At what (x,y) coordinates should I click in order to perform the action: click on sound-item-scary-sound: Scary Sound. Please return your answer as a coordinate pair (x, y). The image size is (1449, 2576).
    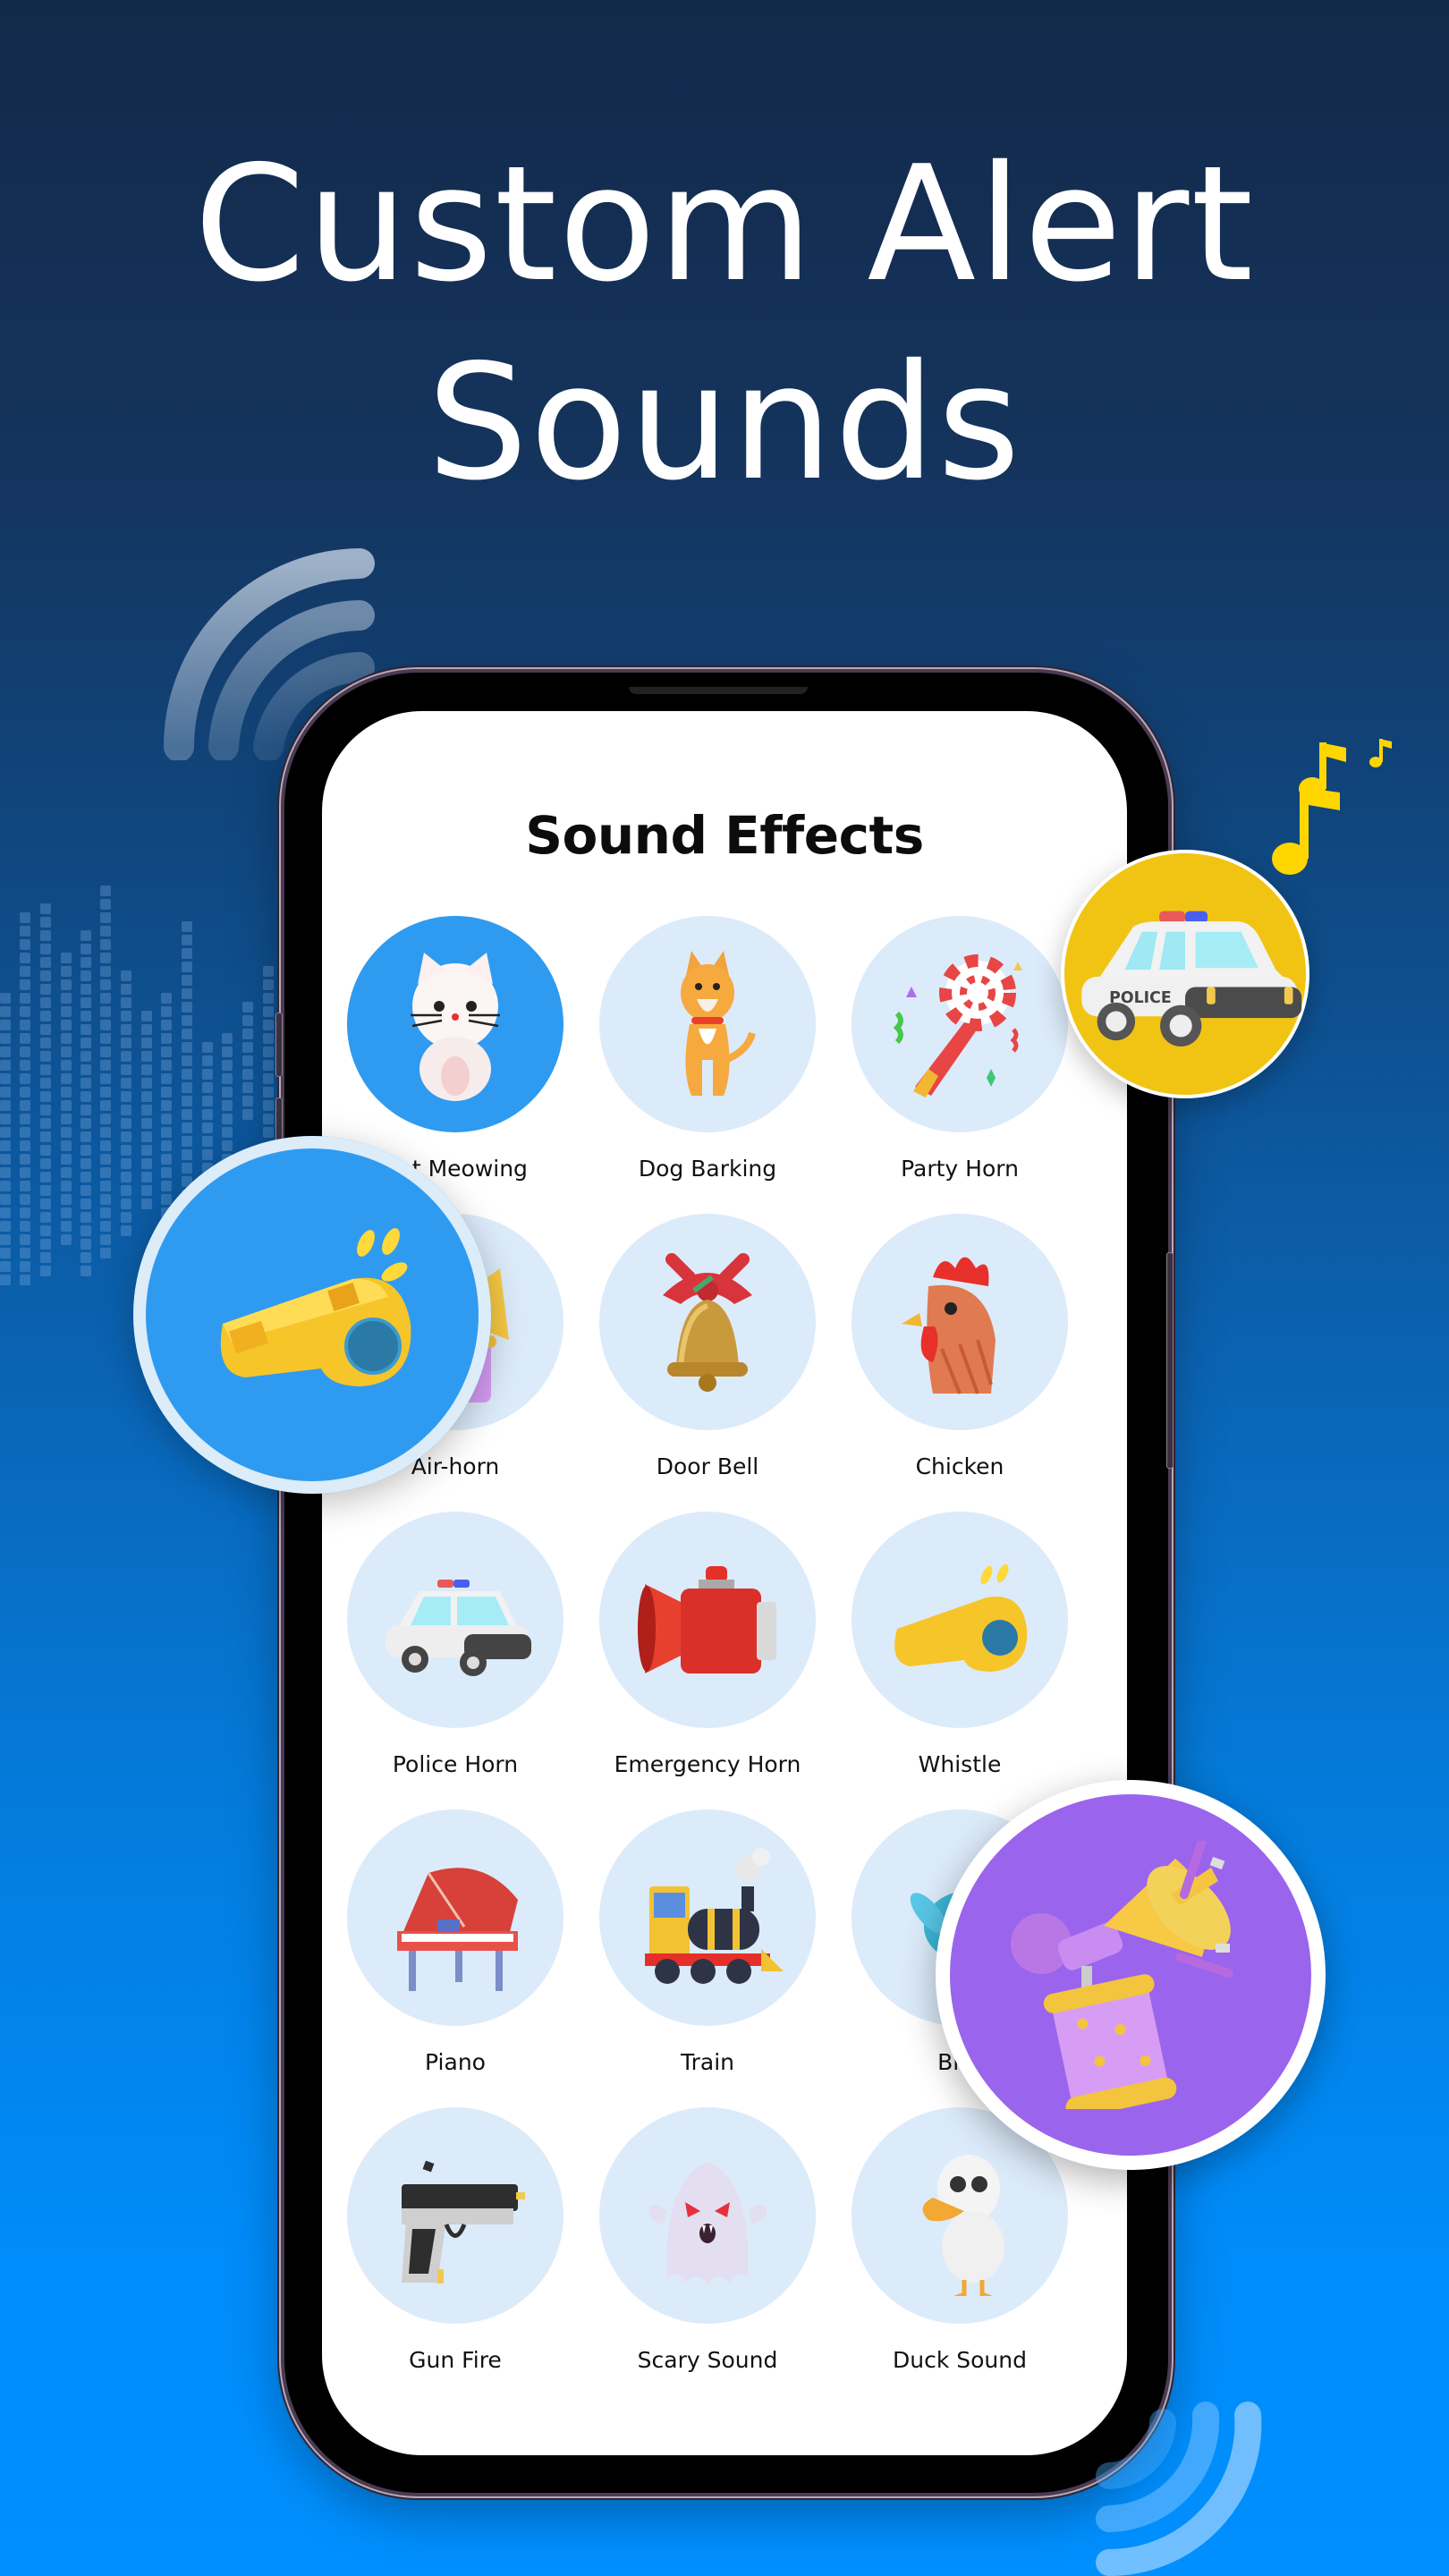
    Looking at the image, I should click on (707, 2250).